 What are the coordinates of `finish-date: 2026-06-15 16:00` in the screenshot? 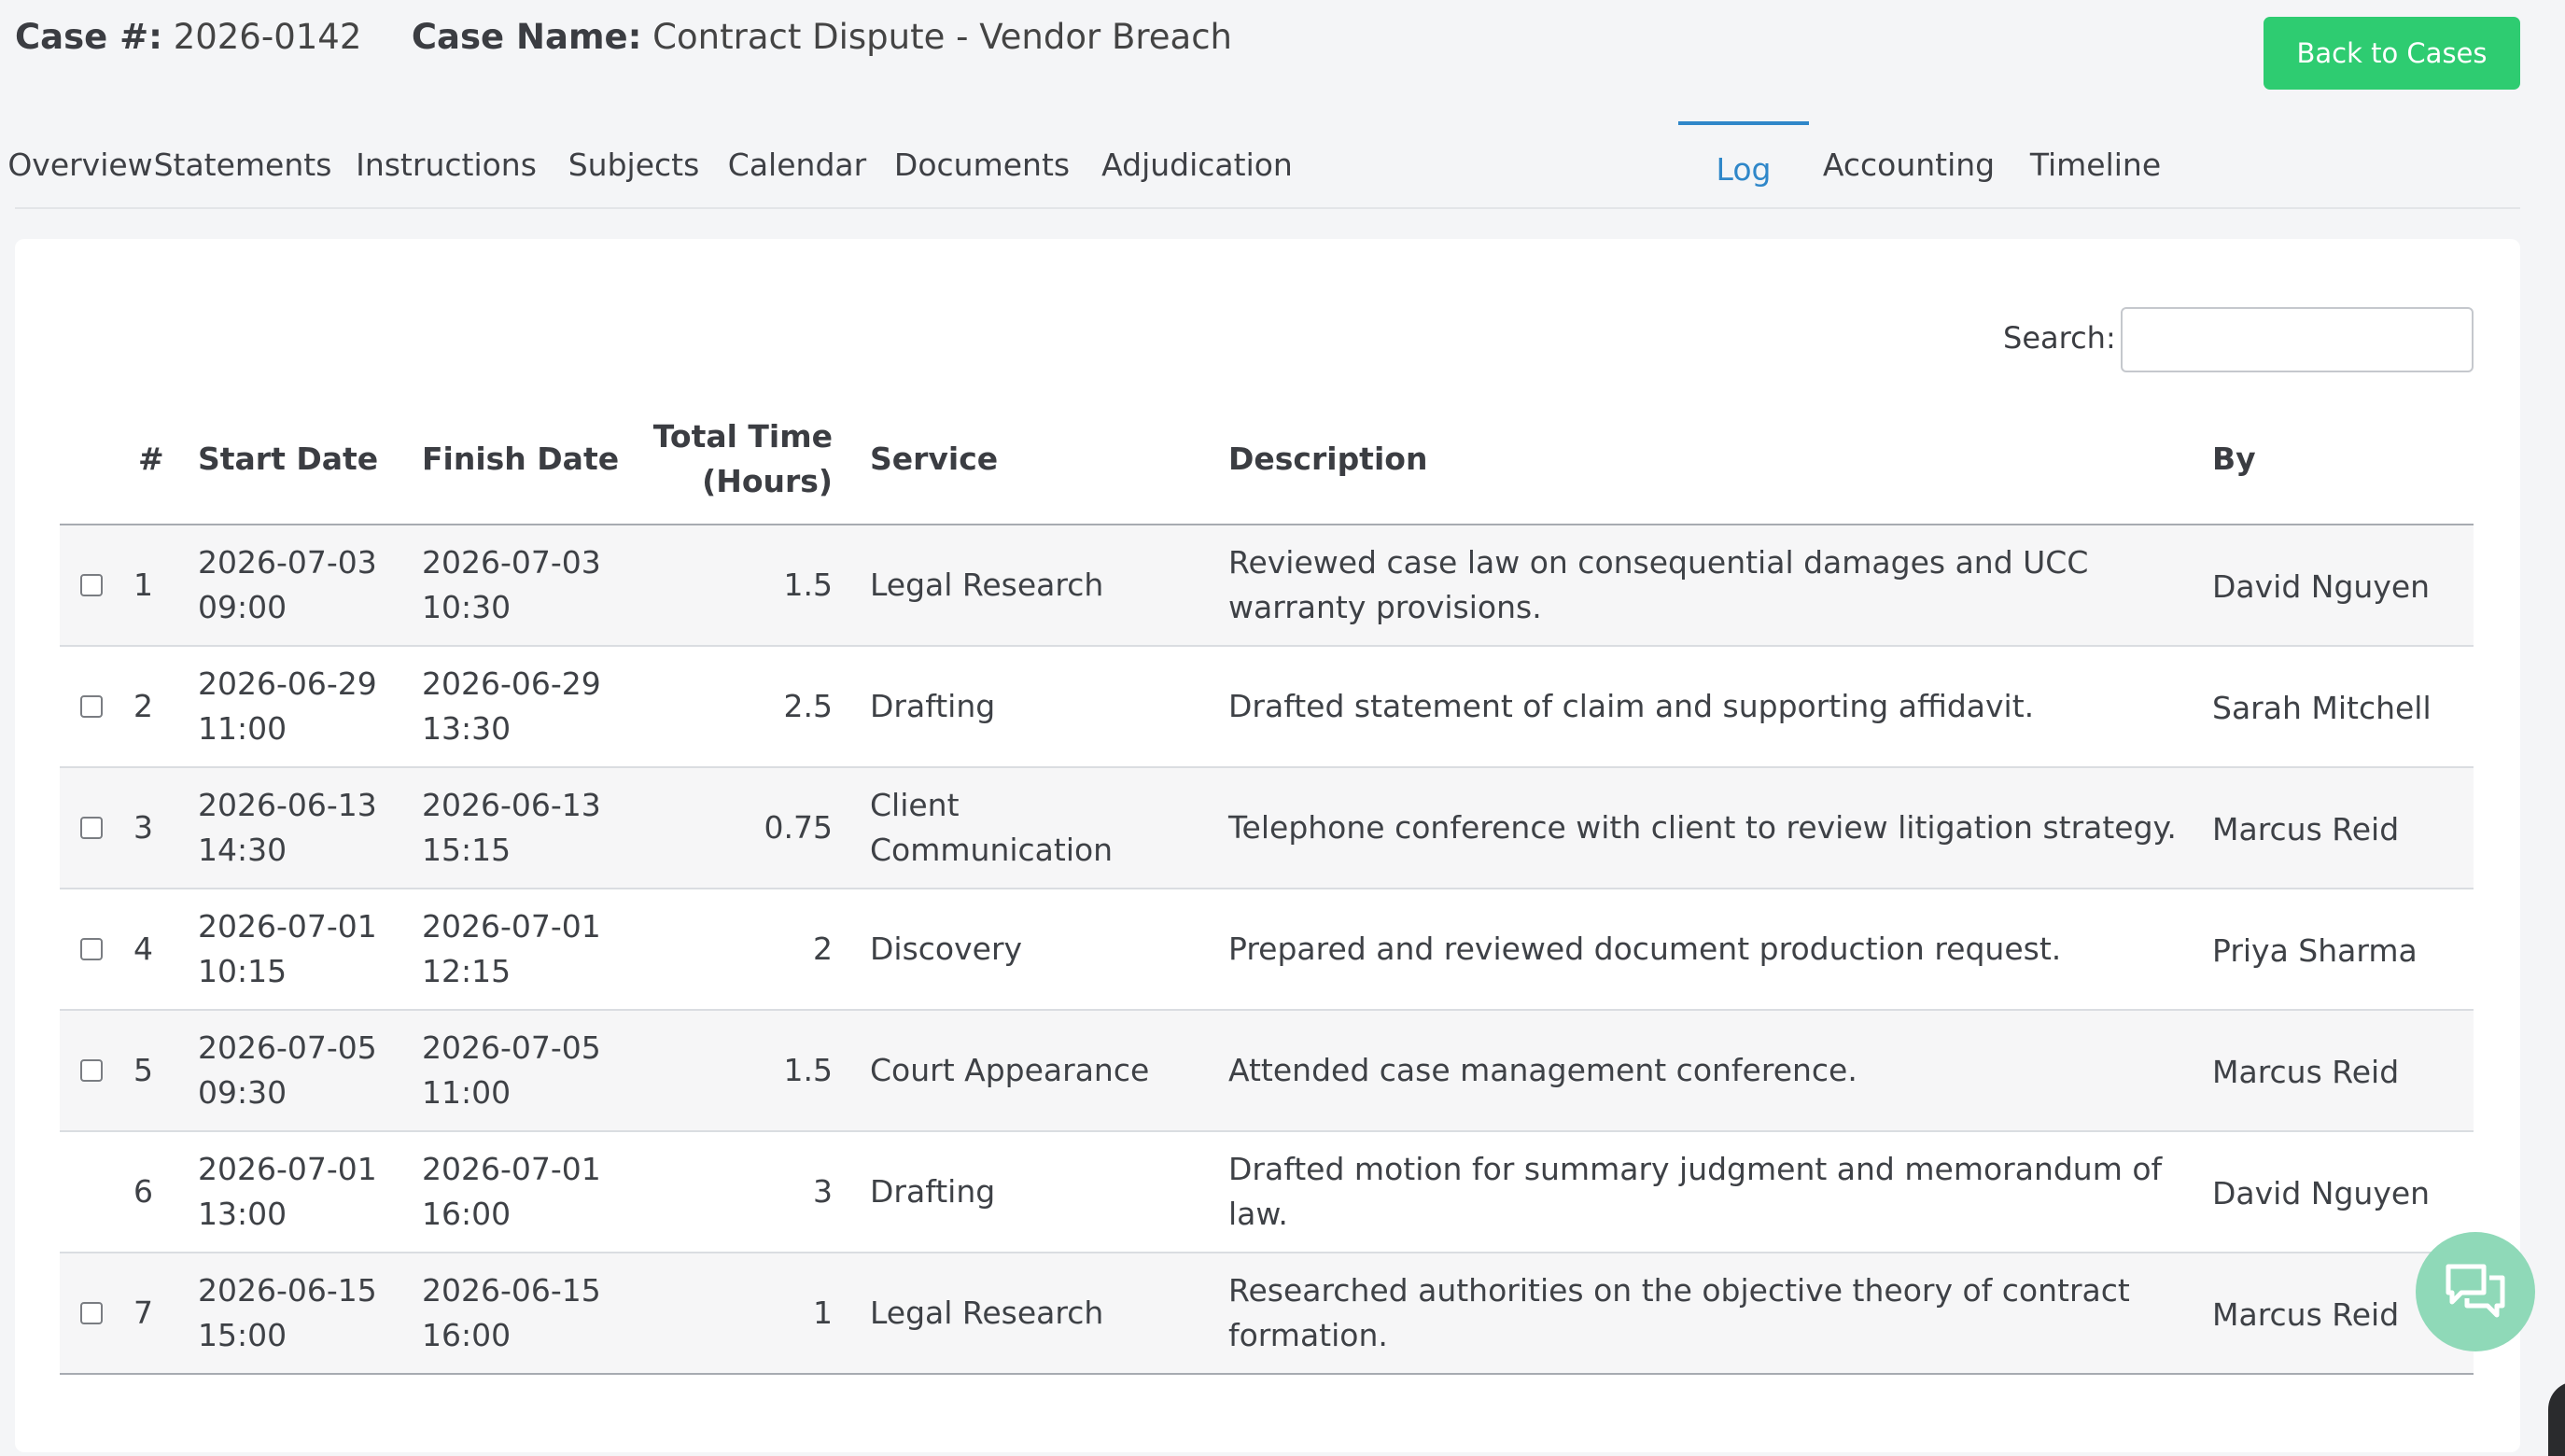 It's located at (511, 1313).